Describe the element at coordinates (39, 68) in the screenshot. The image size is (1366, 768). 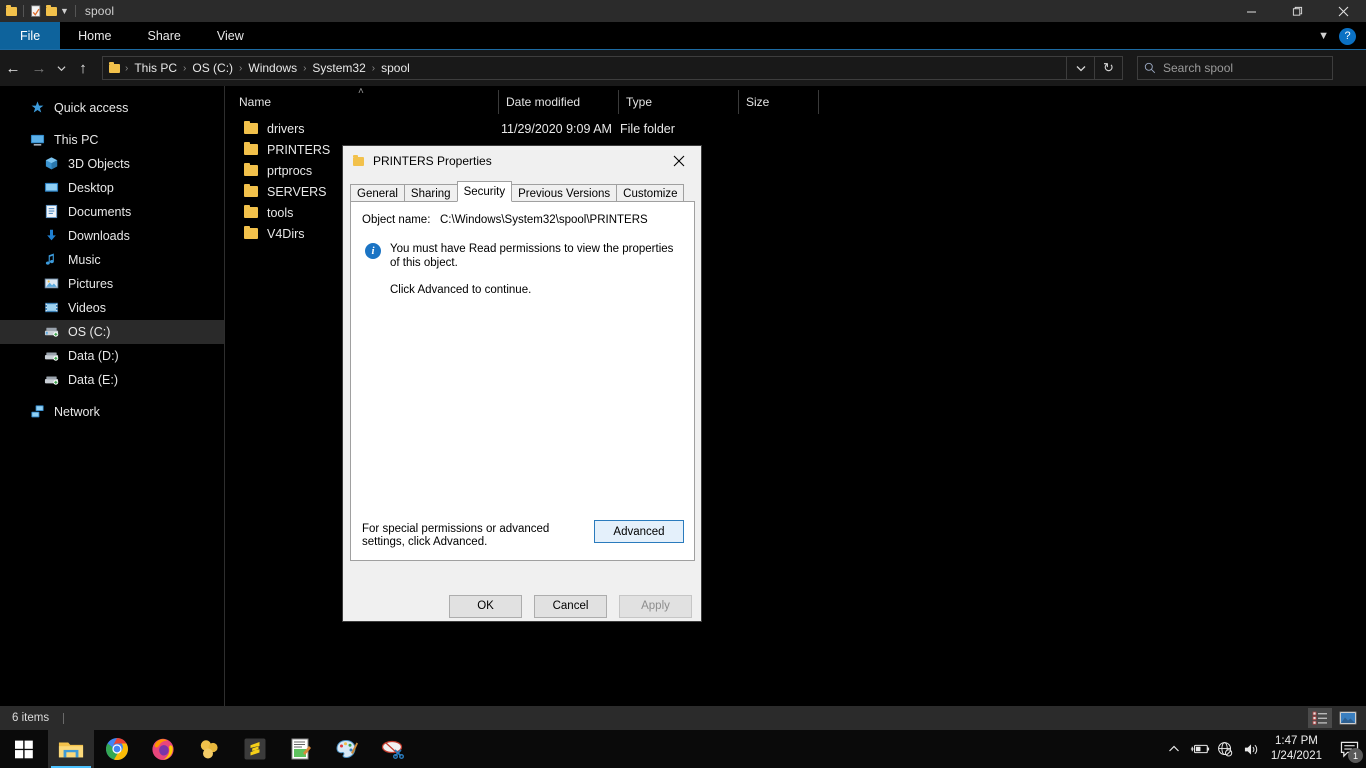
I see `forward-button: →` at that location.